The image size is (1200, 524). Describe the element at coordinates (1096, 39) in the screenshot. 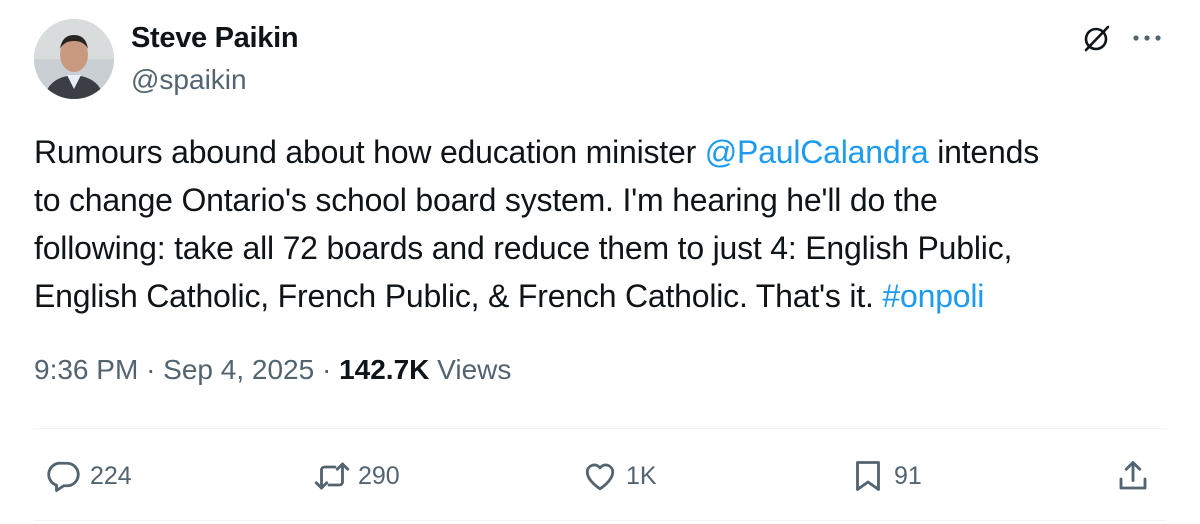

I see `grok-icon` at that location.